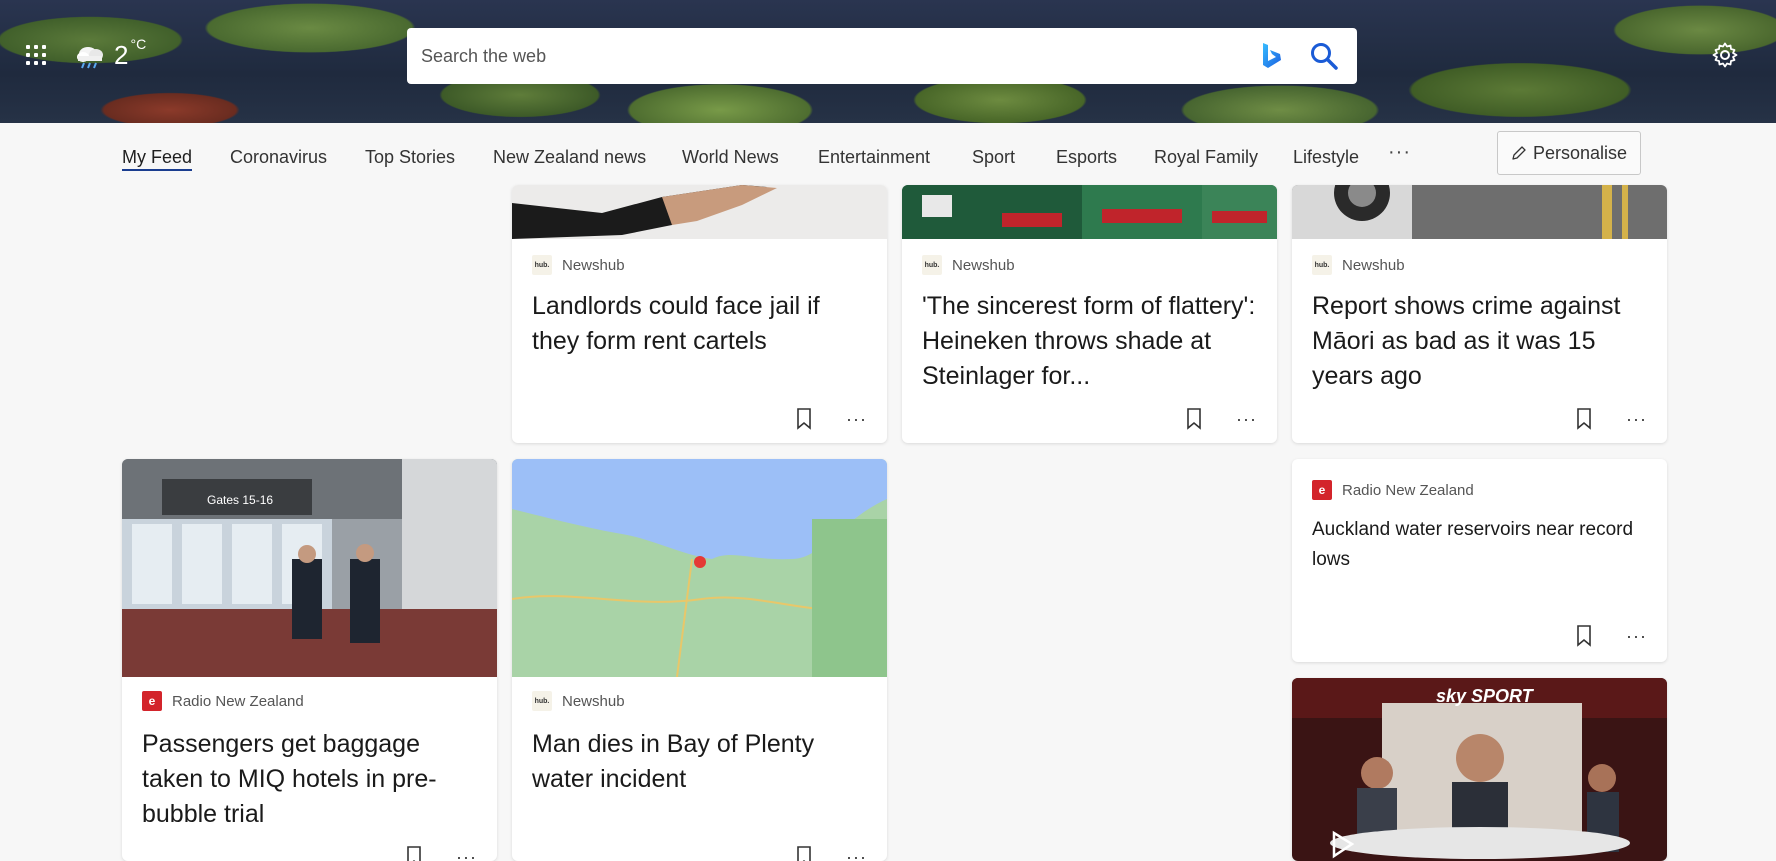 The image size is (1776, 861). I want to click on tab-world-news: World News, so click(730, 157).